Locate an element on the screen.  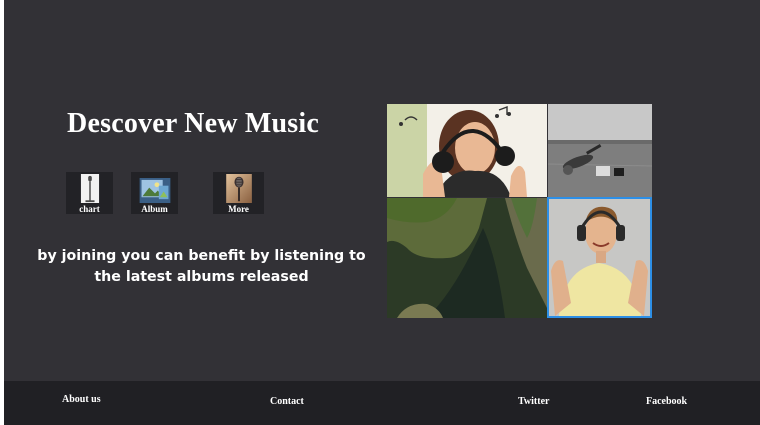
canyon-river-image is located at coordinates (467, 258).